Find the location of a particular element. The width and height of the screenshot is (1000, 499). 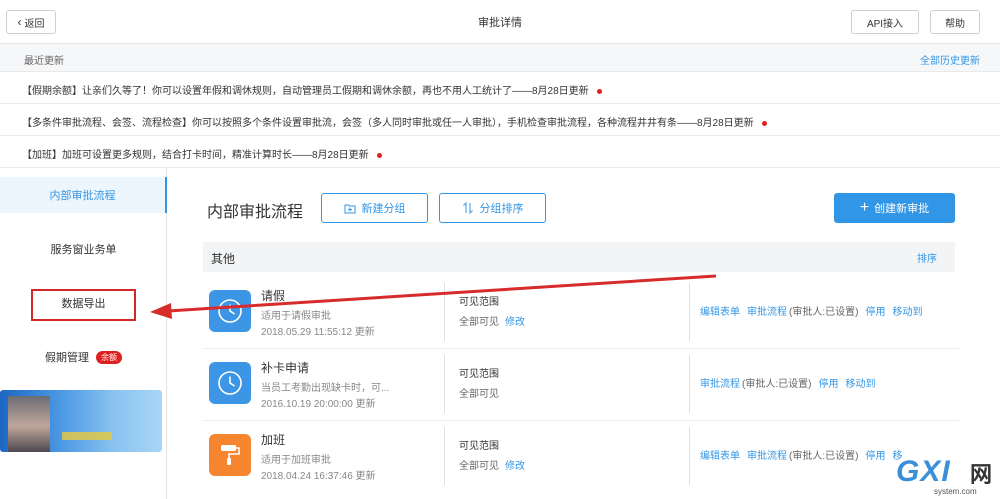

site-watermark-logo: GXI 网 system.com is located at coordinates (947, 476).